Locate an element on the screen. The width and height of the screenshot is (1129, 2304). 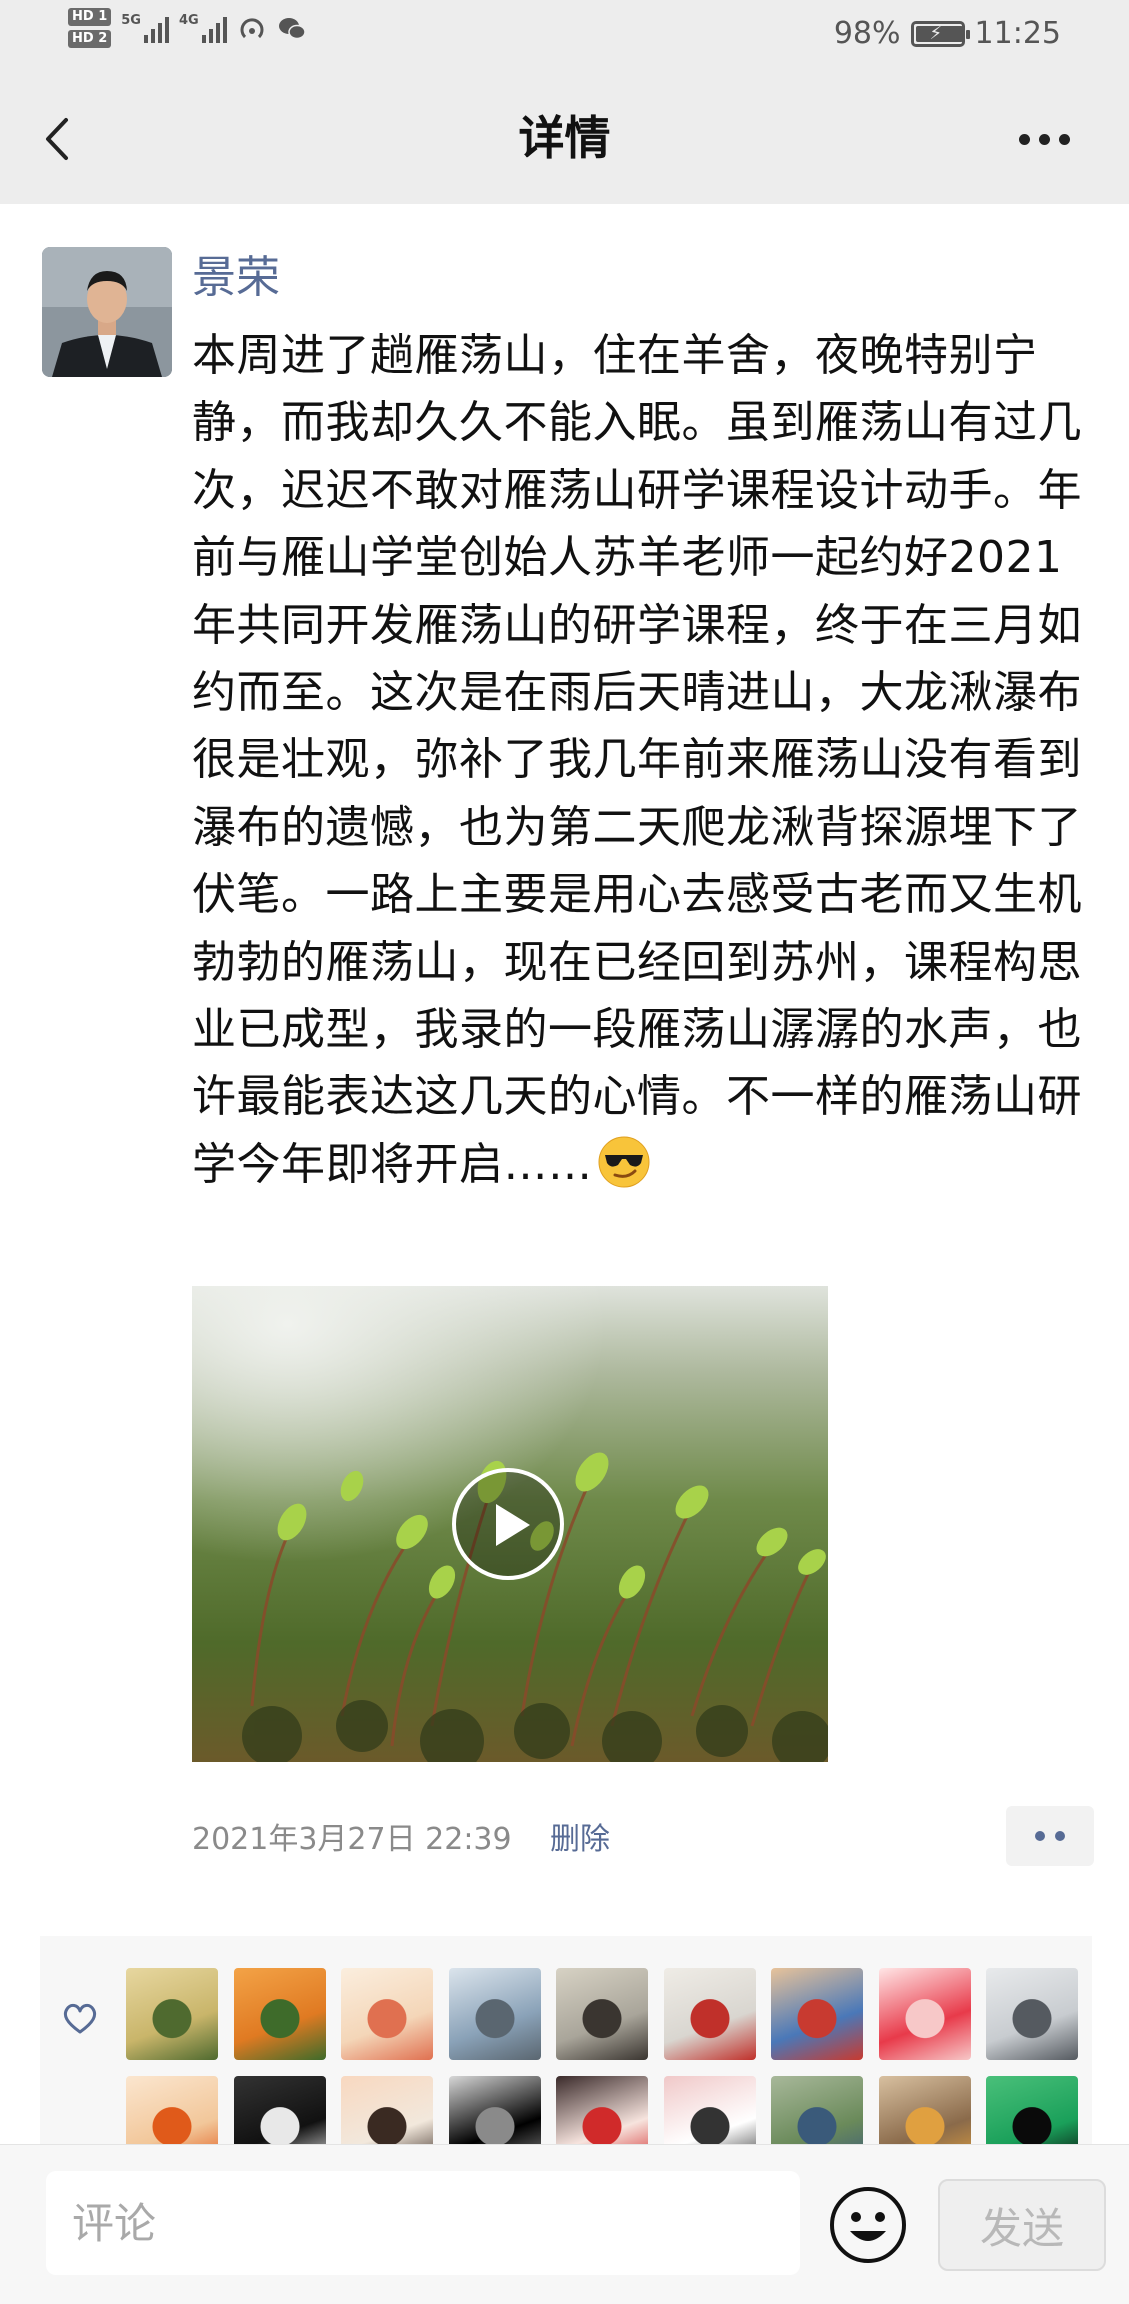
signal-5g-icon: 5G is located at coordinates (145, 28).